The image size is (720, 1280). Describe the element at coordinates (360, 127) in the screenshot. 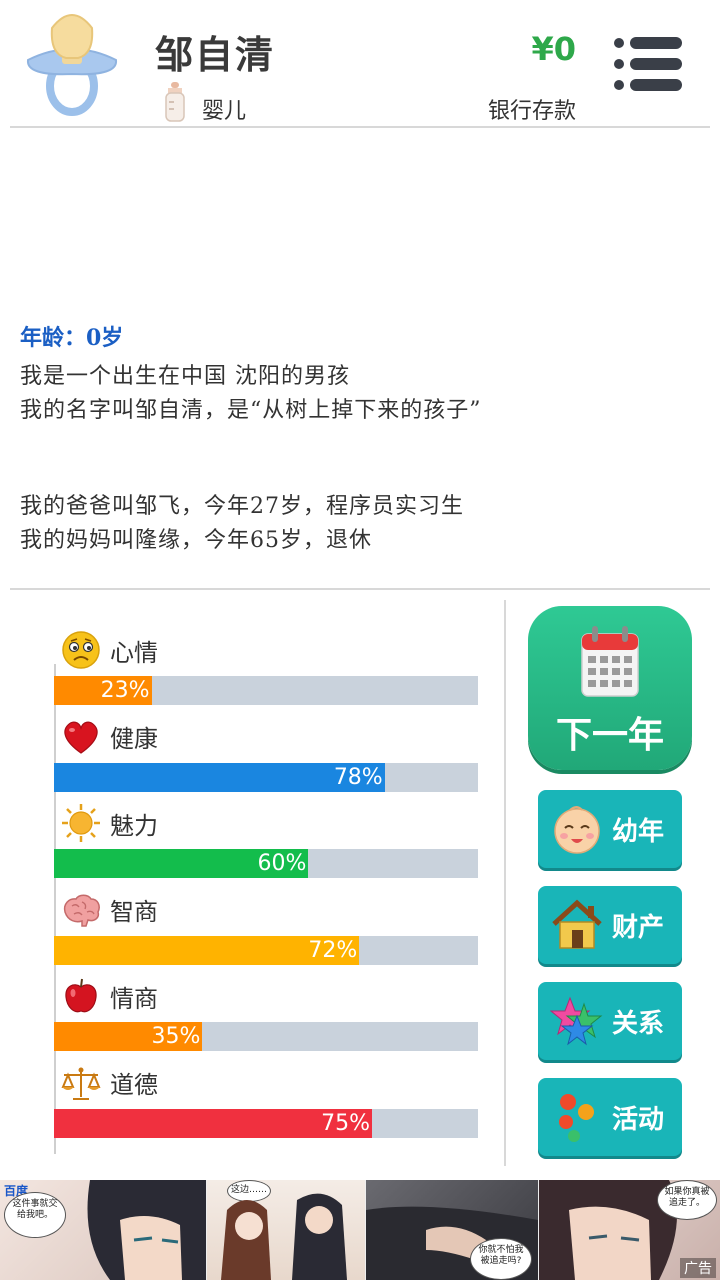

I see `header-divider` at that location.